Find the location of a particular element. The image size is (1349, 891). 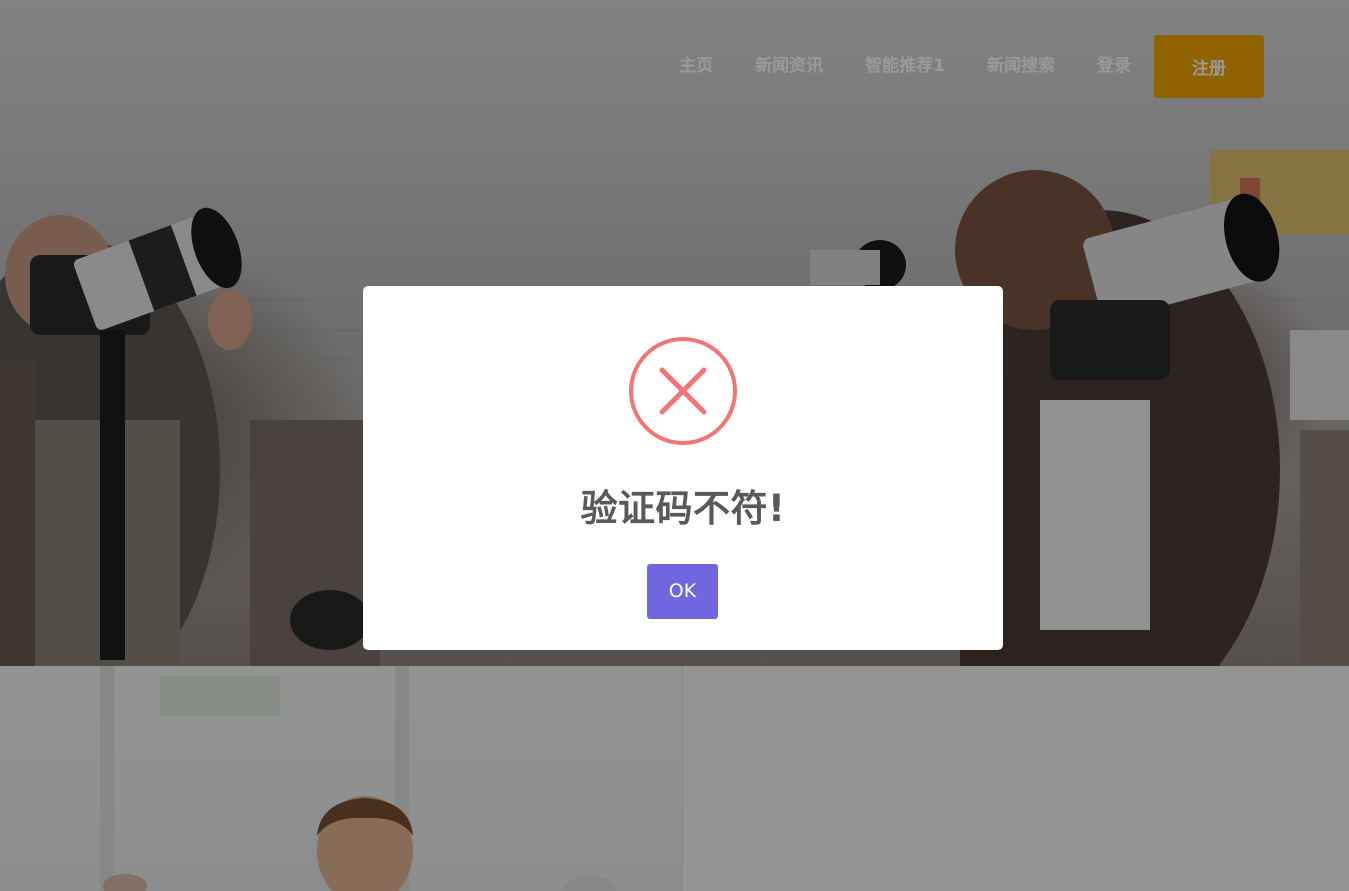

dialog-title: 验证码不符! is located at coordinates (683, 508).